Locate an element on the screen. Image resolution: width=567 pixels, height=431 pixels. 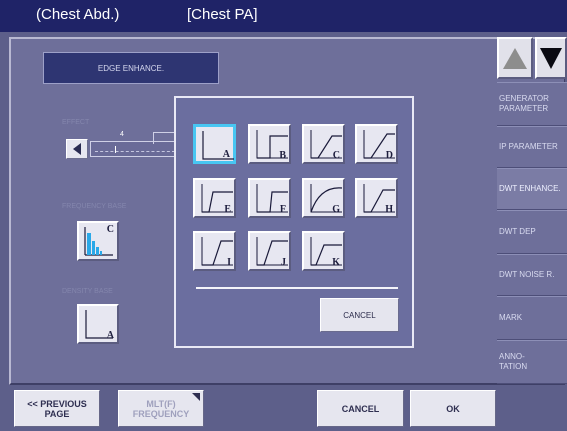
sidebar-item-6: MARK is located at coordinates (532, 318).